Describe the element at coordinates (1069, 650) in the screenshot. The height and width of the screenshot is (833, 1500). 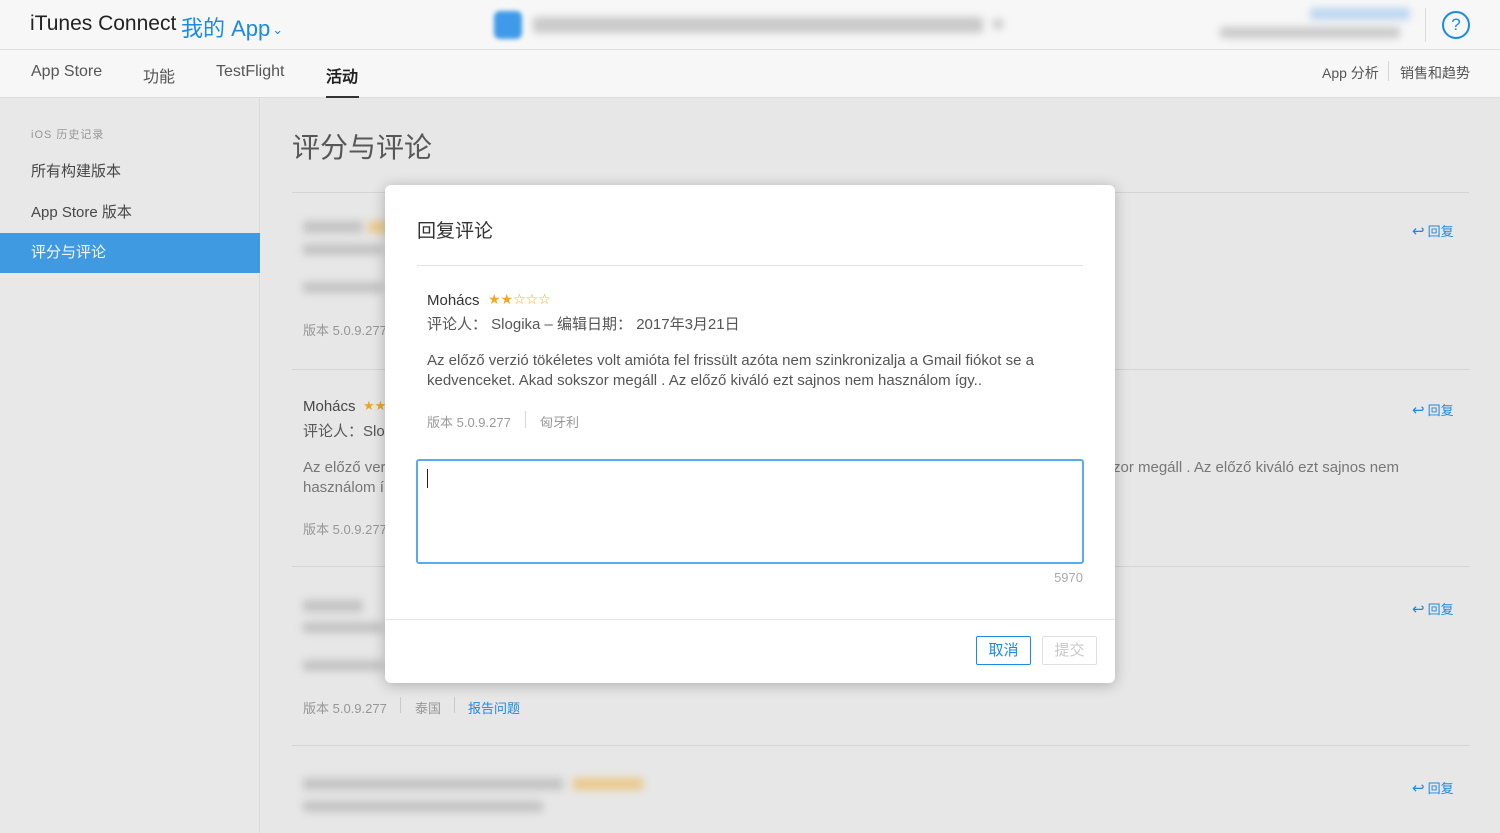
I see `submit-button: 提交` at that location.